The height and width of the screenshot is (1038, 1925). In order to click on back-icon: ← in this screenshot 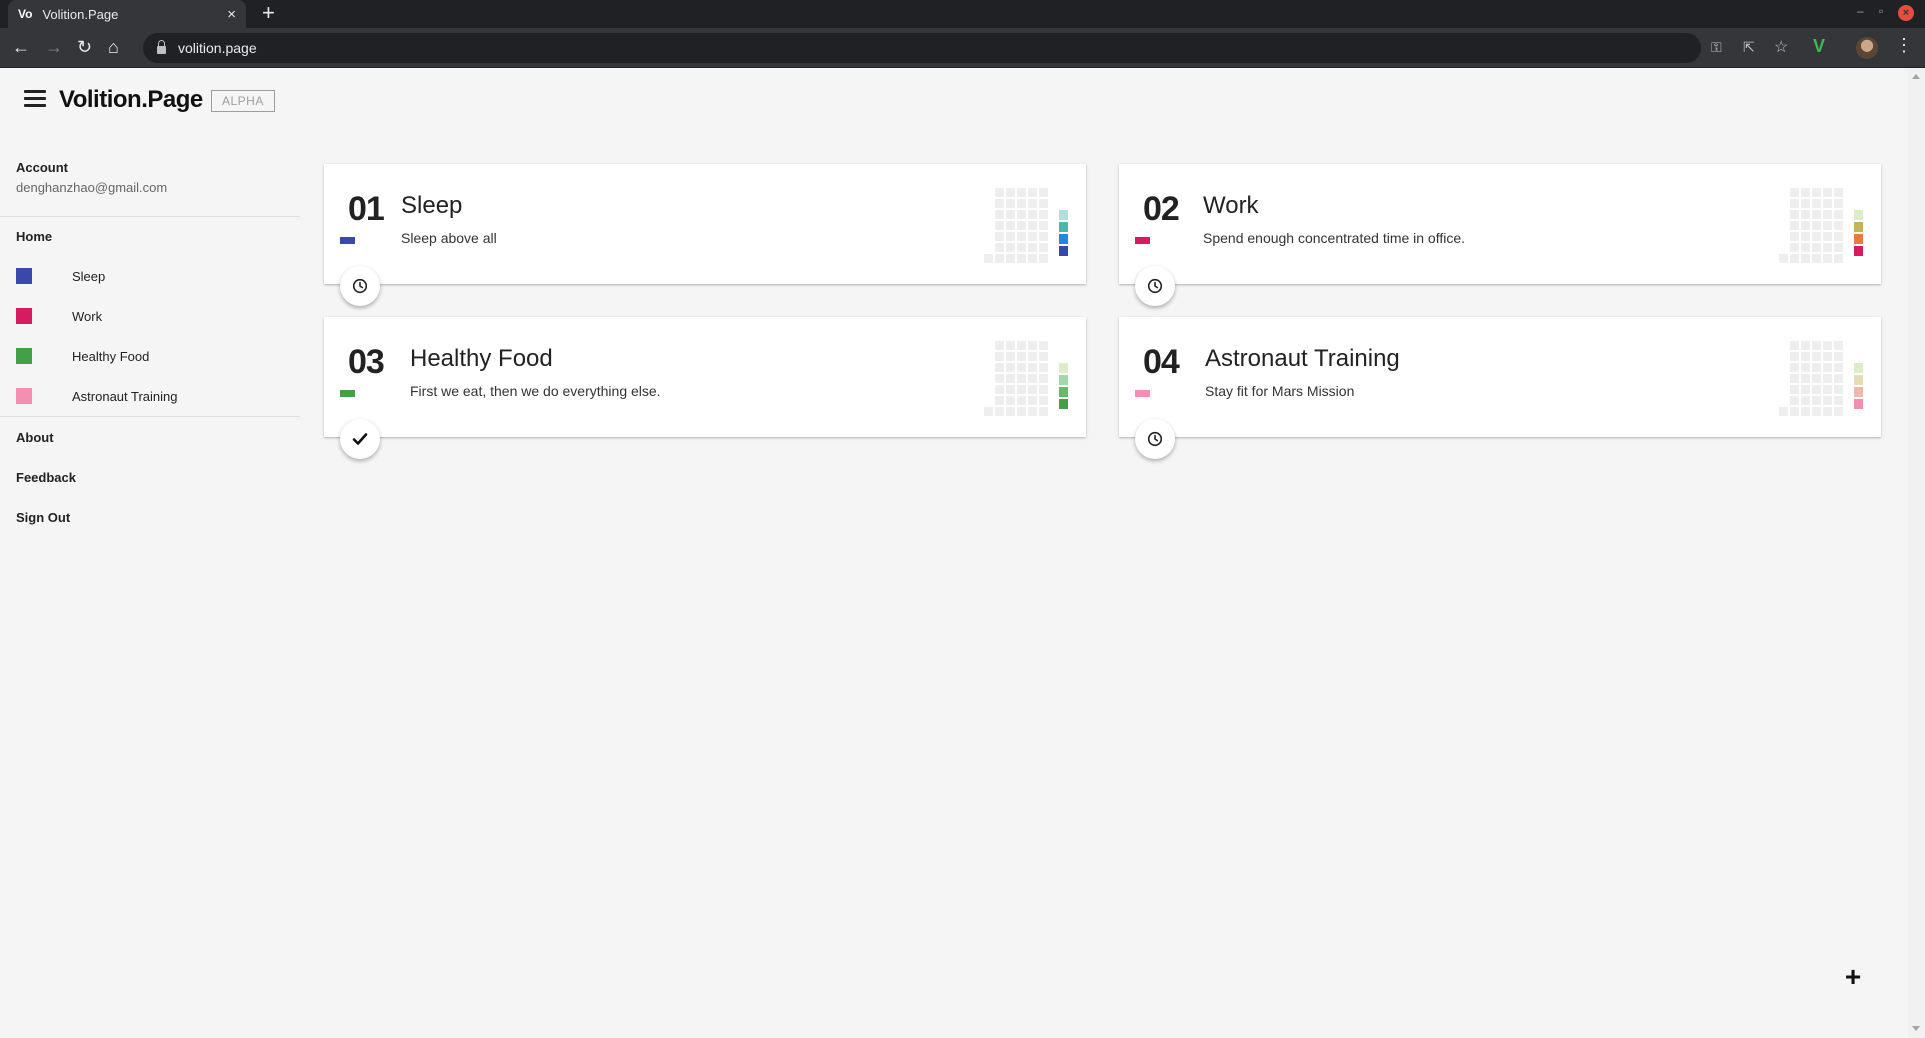, I will do `click(21, 47)`.